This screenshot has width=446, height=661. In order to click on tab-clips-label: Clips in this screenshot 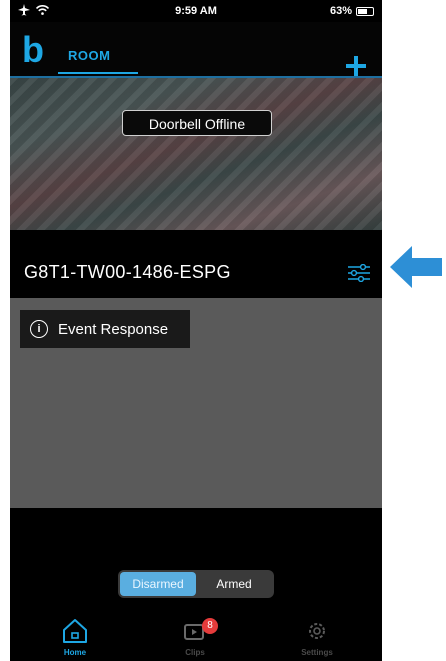, I will do `click(195, 652)`.